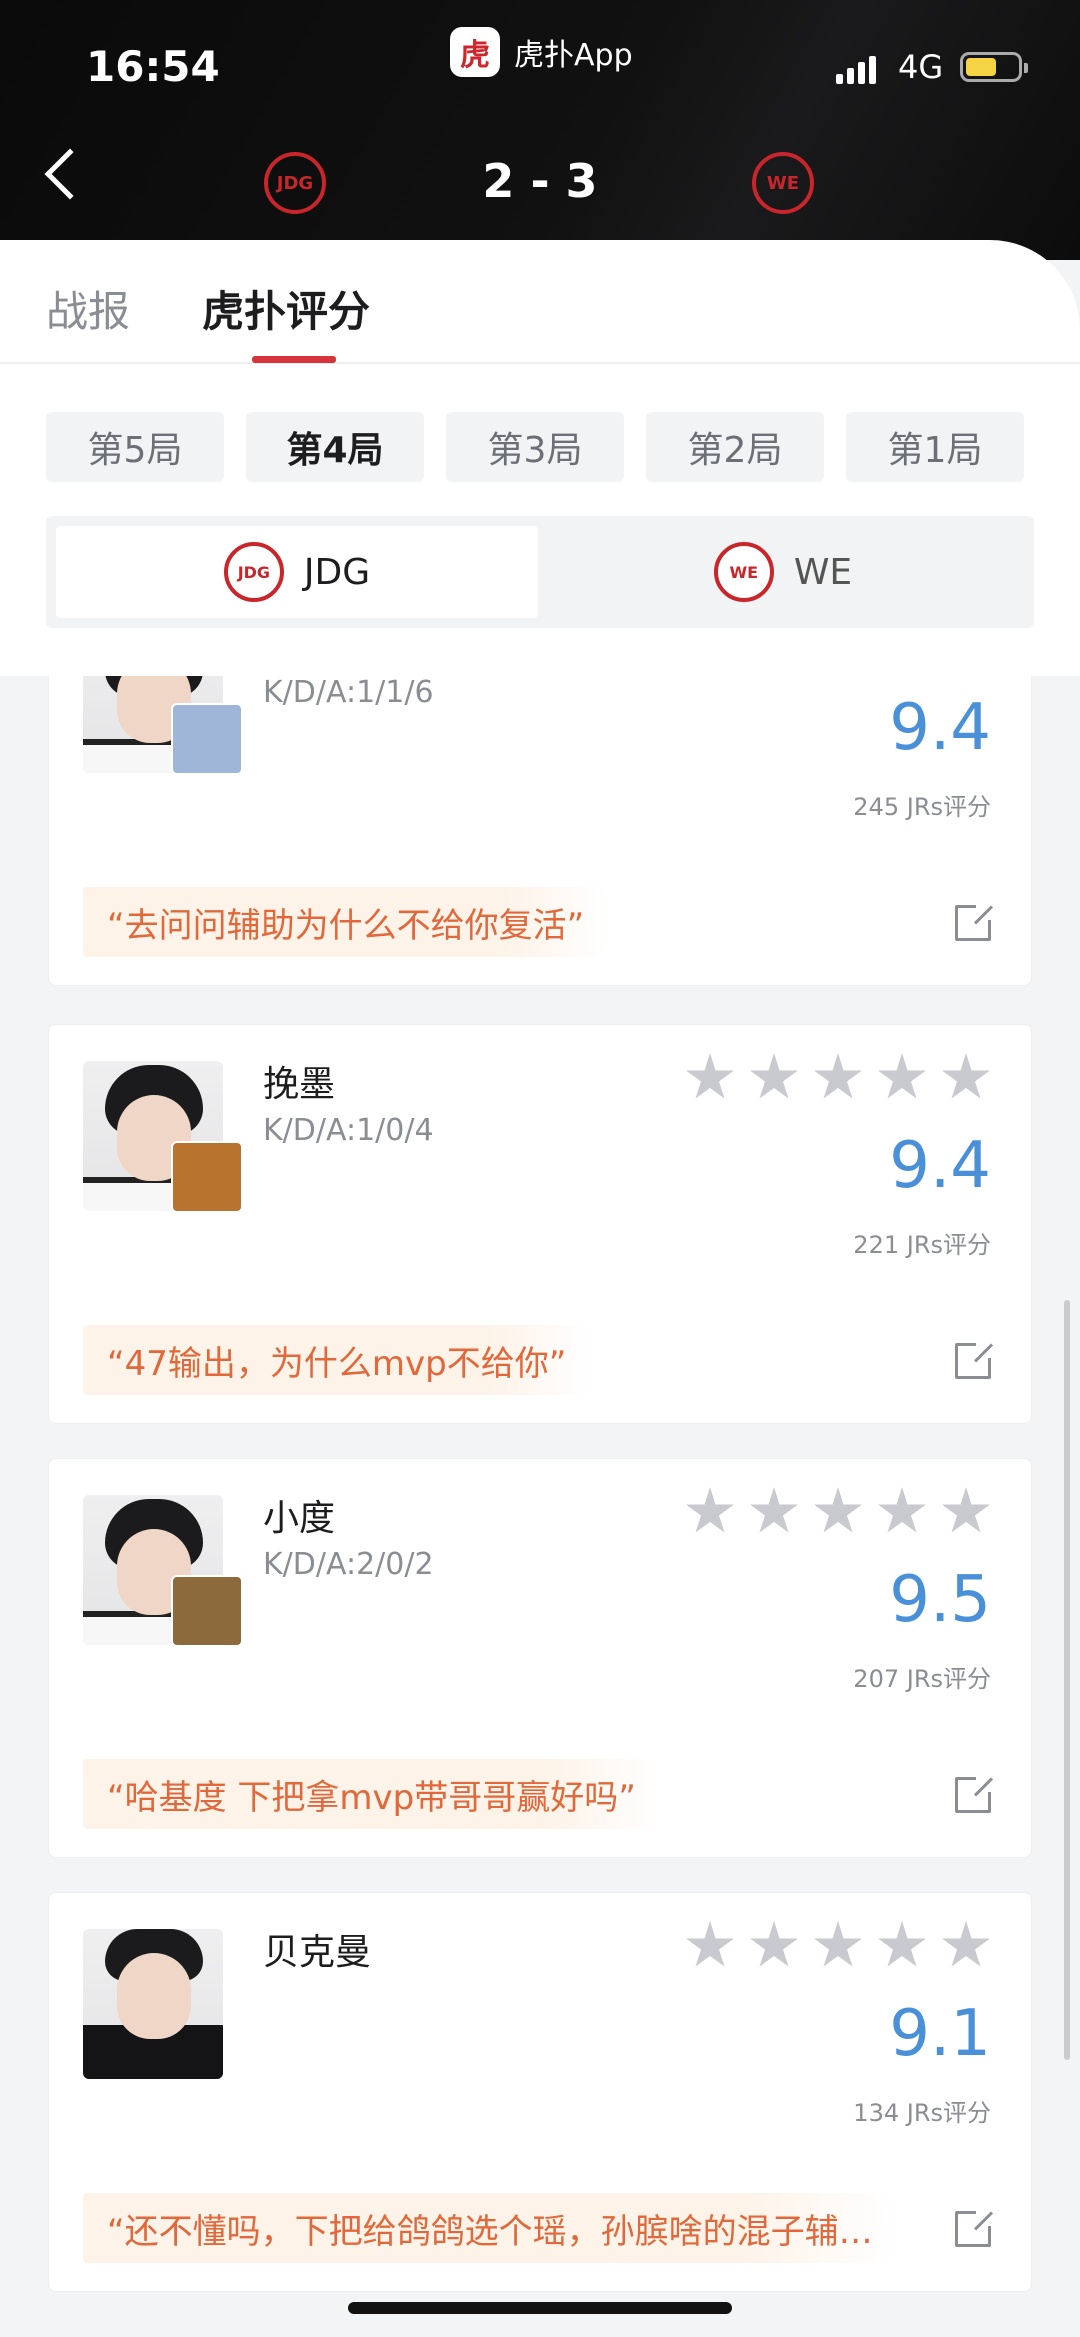  What do you see at coordinates (317, 1952) in the screenshot?
I see `player-name: 贝克曼` at bounding box center [317, 1952].